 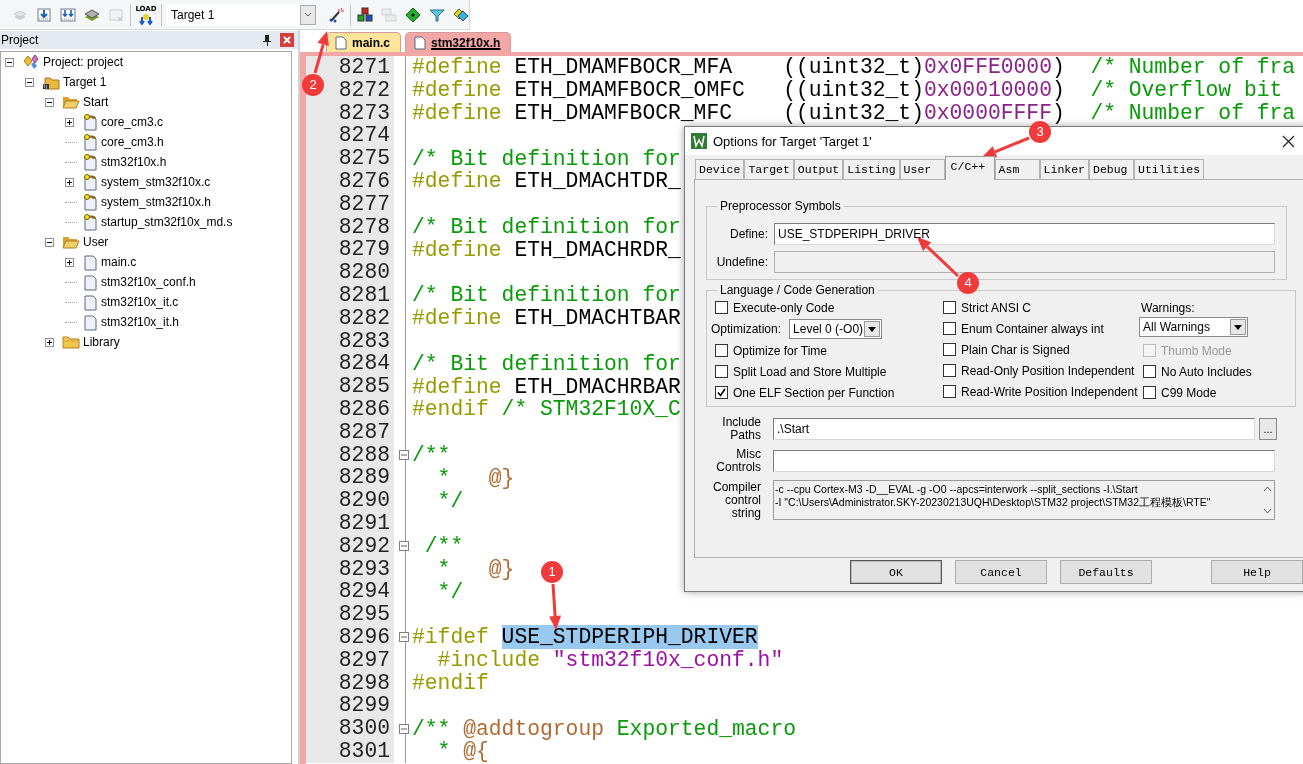 I want to click on tree-item: system_stm32f10x.h, so click(x=156, y=202).